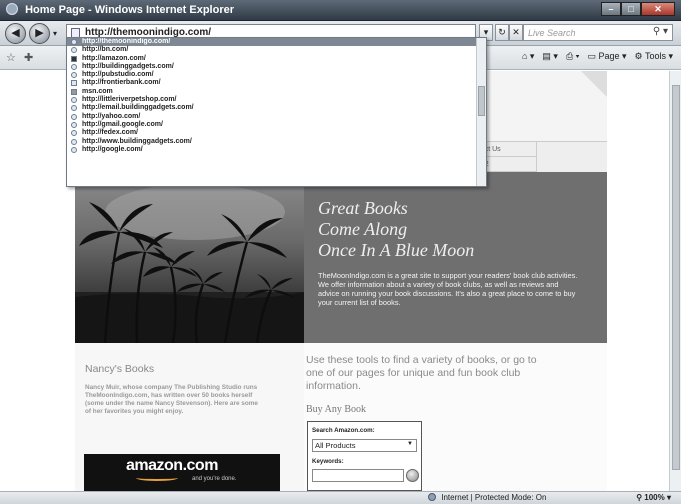  Describe the element at coordinates (550, 56) in the screenshot. I see `feeds-icon: ▤ ▾` at that location.